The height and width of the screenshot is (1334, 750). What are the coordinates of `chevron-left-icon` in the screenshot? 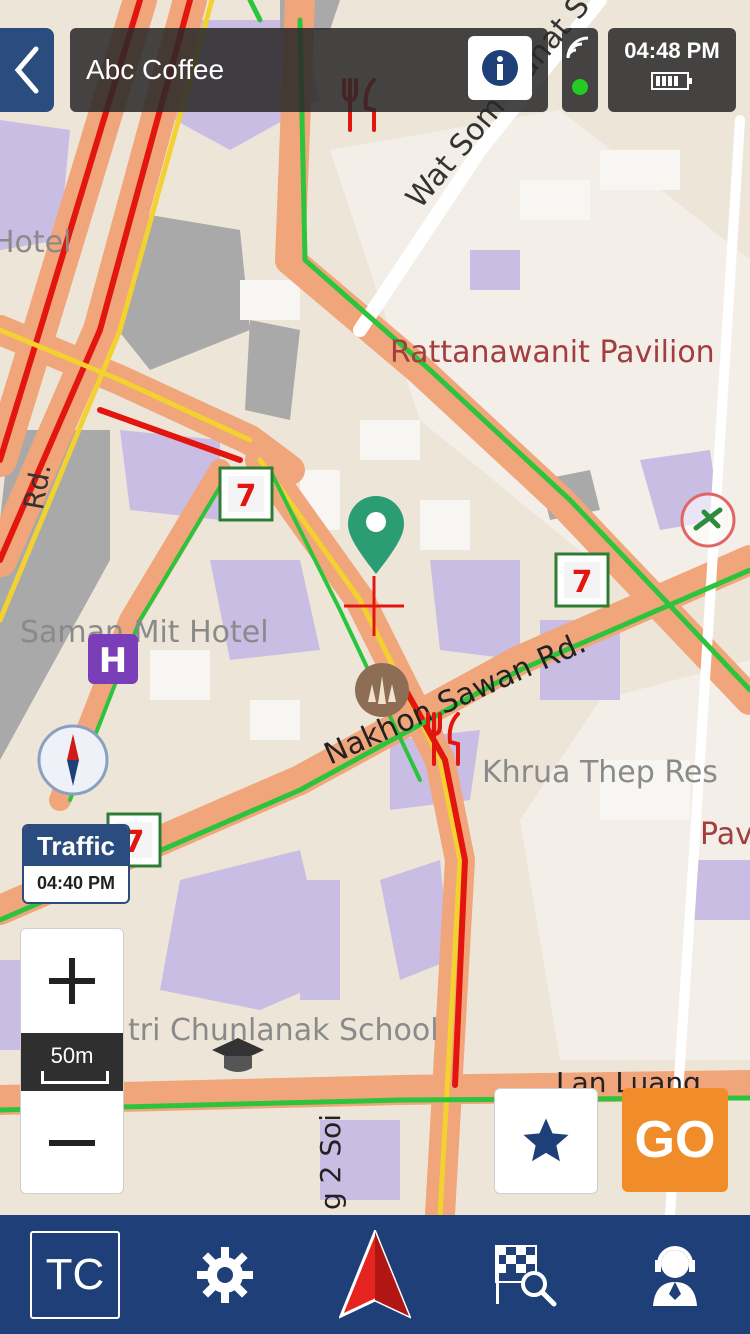 It's located at (26, 70).